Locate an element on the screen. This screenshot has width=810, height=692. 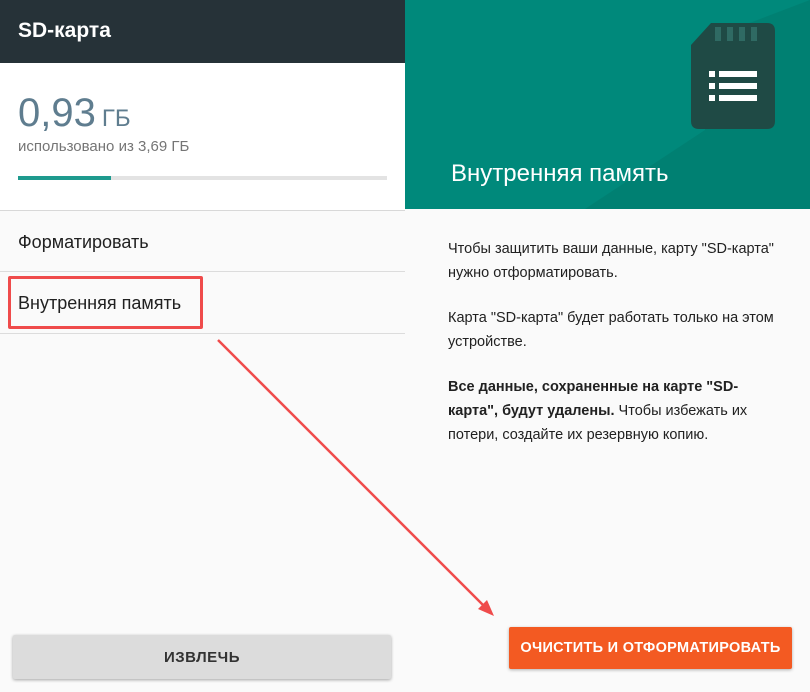
menu-item-label: Форматировать is located at coordinates (83, 242).